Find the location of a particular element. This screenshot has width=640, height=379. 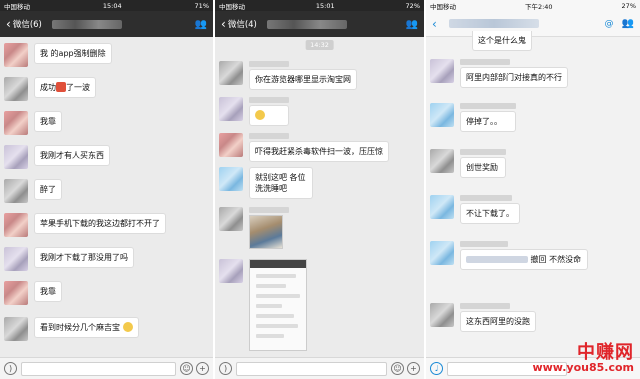

list-item: 我刚才有人买东西 is located at coordinates (57, 157).